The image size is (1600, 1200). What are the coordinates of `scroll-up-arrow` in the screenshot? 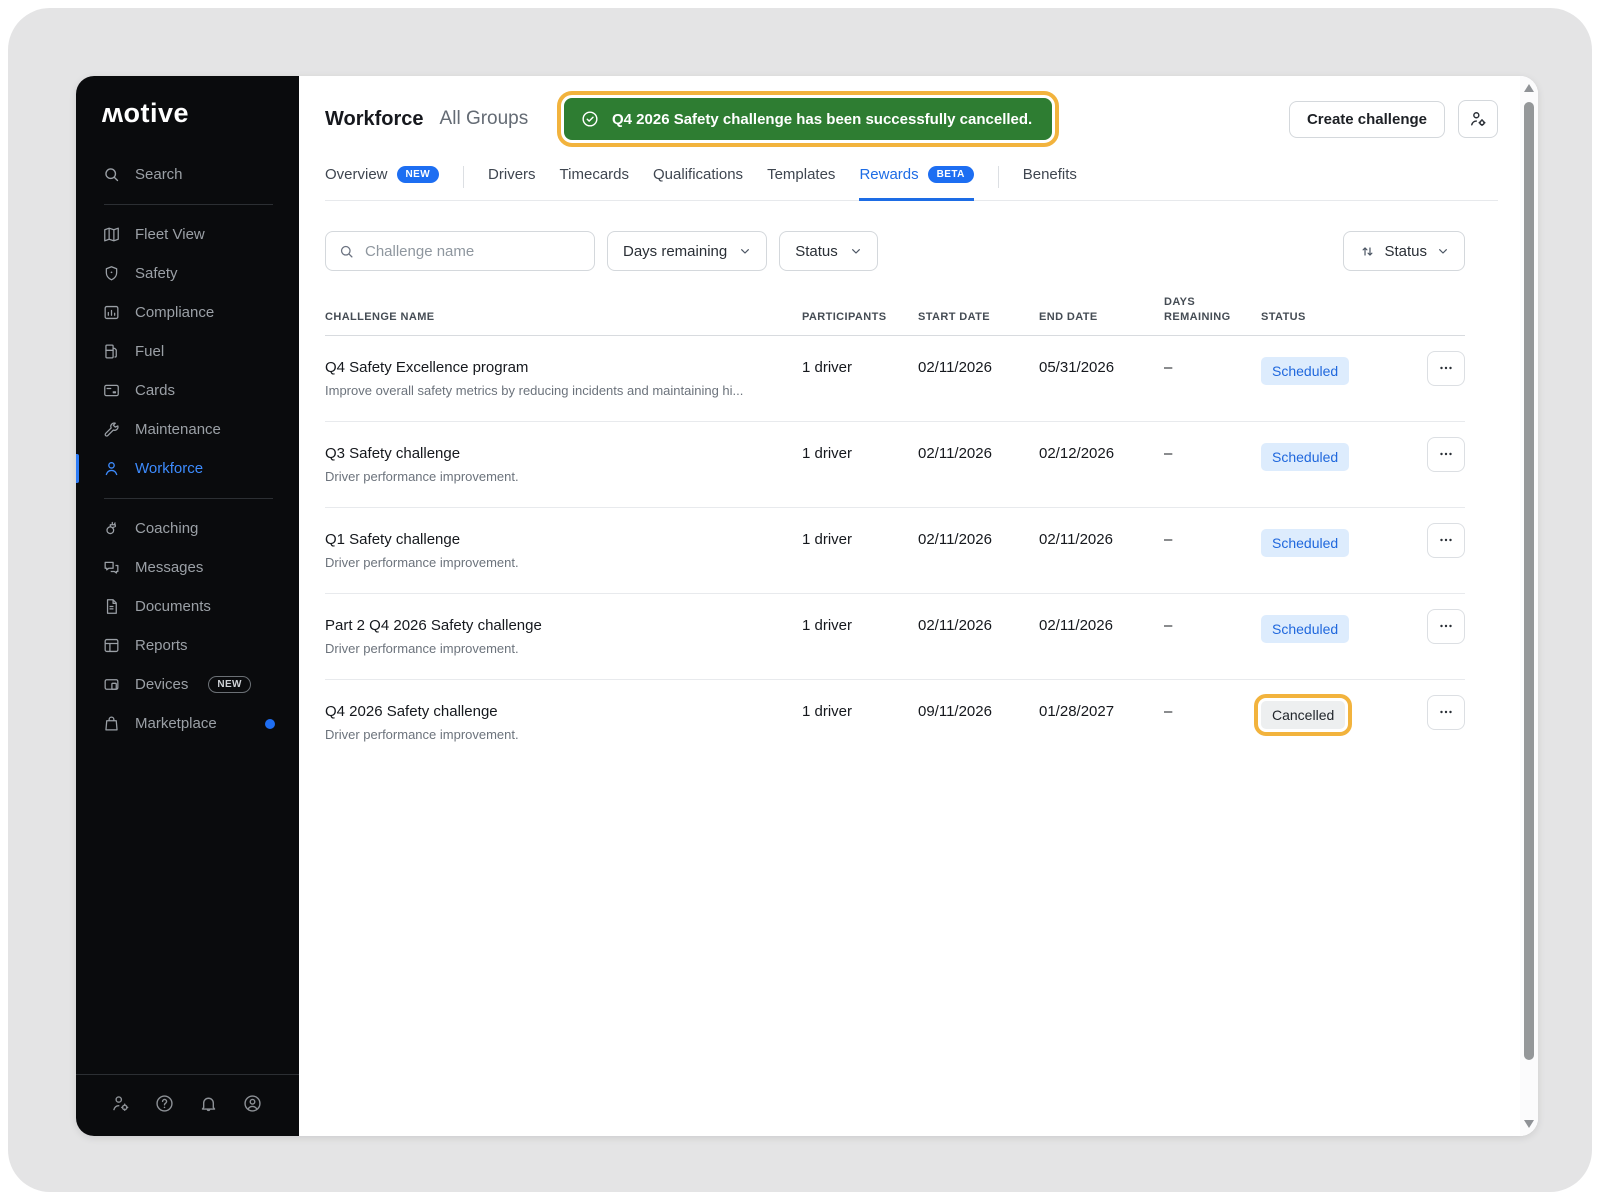 It's located at (1529, 88).